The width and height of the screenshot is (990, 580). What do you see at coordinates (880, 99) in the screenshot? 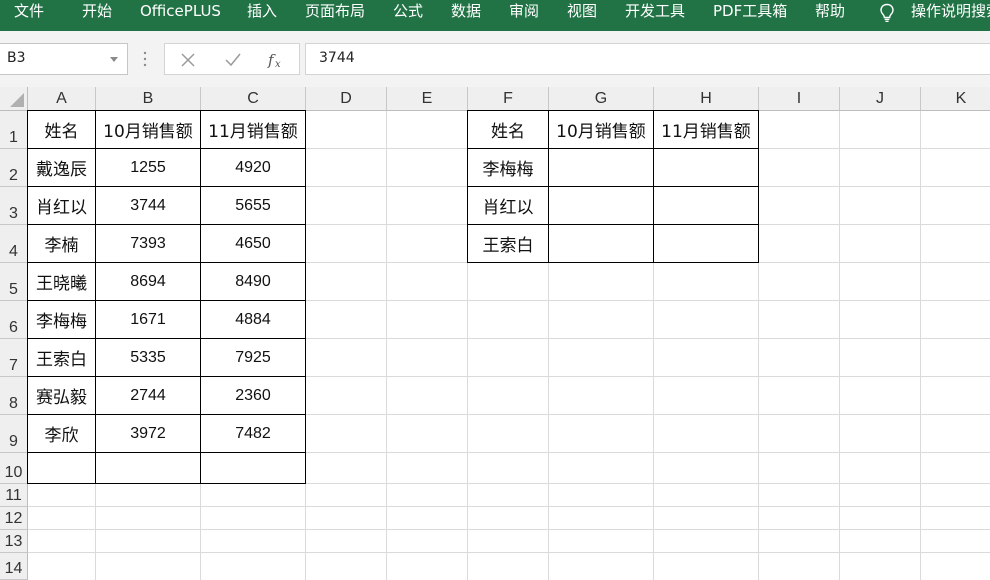
I see `column-header-j: J` at bounding box center [880, 99].